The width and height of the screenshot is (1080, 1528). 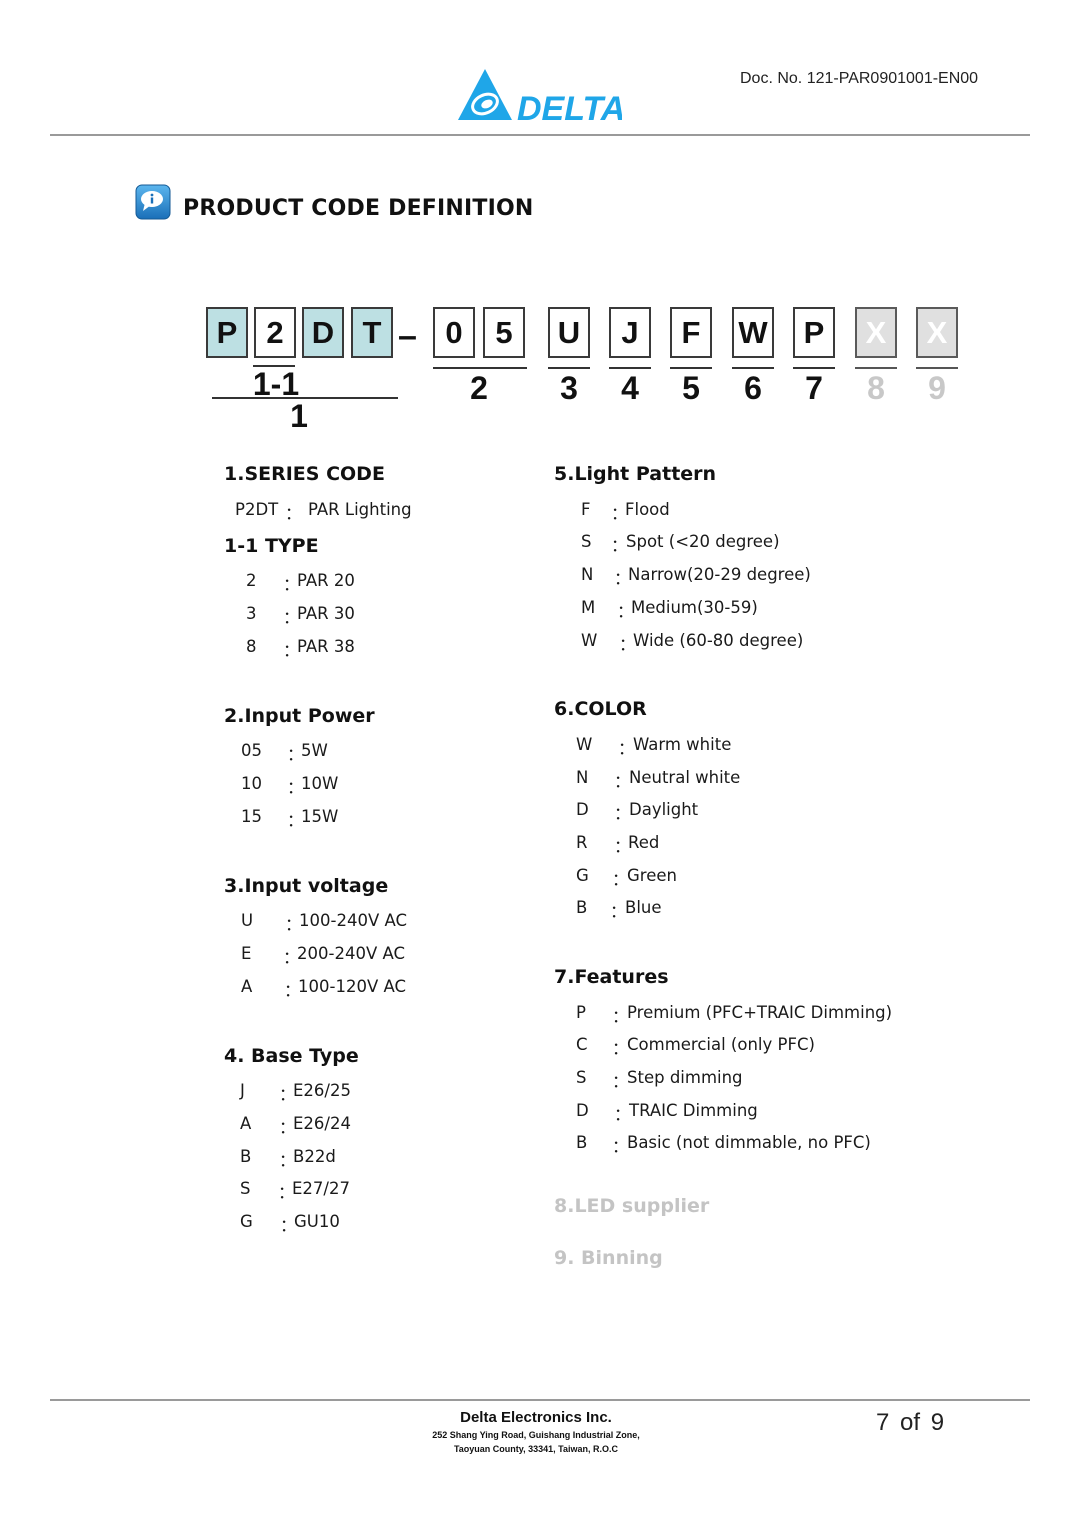 What do you see at coordinates (251, 816) in the screenshot?
I see `input-power-key: 15` at bounding box center [251, 816].